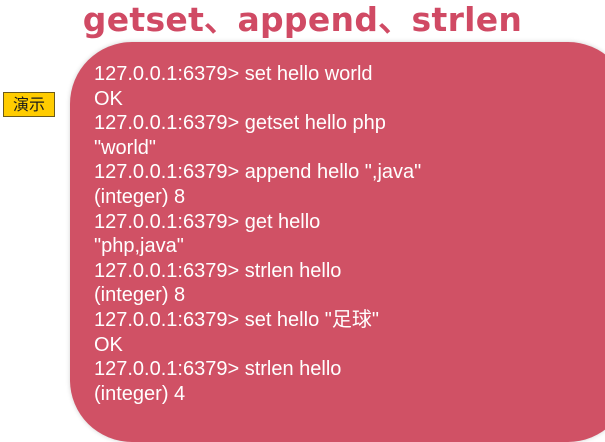 The image size is (605, 442). I want to click on terminal-line-command: 127.0.0.1:6379> get hello, so click(207, 221).